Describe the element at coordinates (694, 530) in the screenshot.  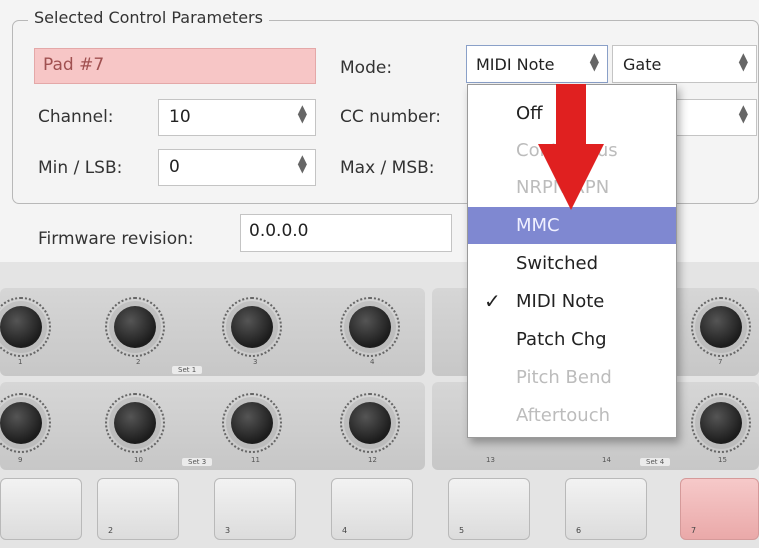
I see `pad-number: 7` at that location.